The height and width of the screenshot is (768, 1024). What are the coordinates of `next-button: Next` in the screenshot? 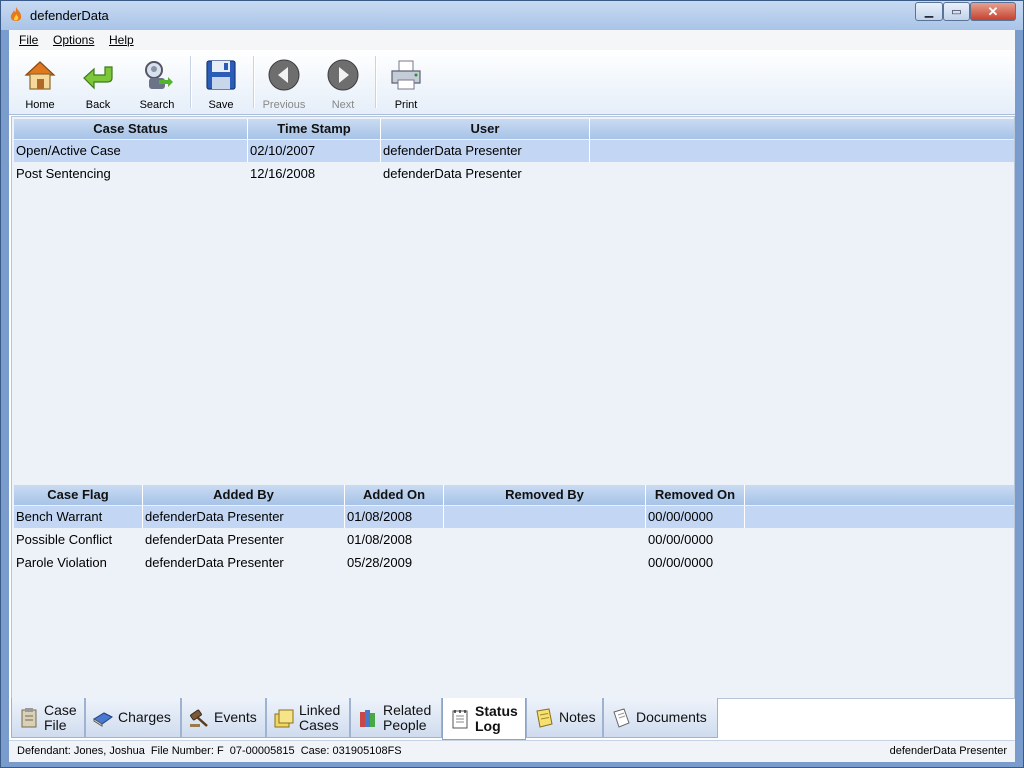 It's located at (343, 82).